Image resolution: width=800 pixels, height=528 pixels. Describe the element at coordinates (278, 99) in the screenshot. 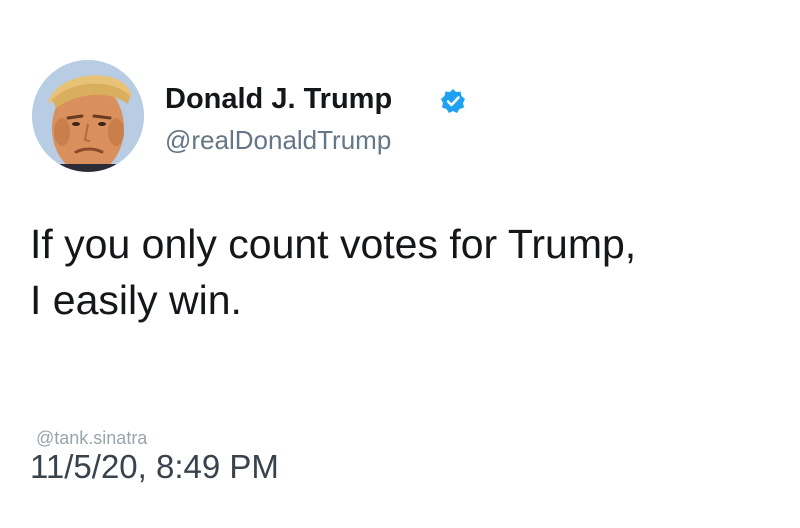

I see `display-name: Donald J. Trump` at that location.